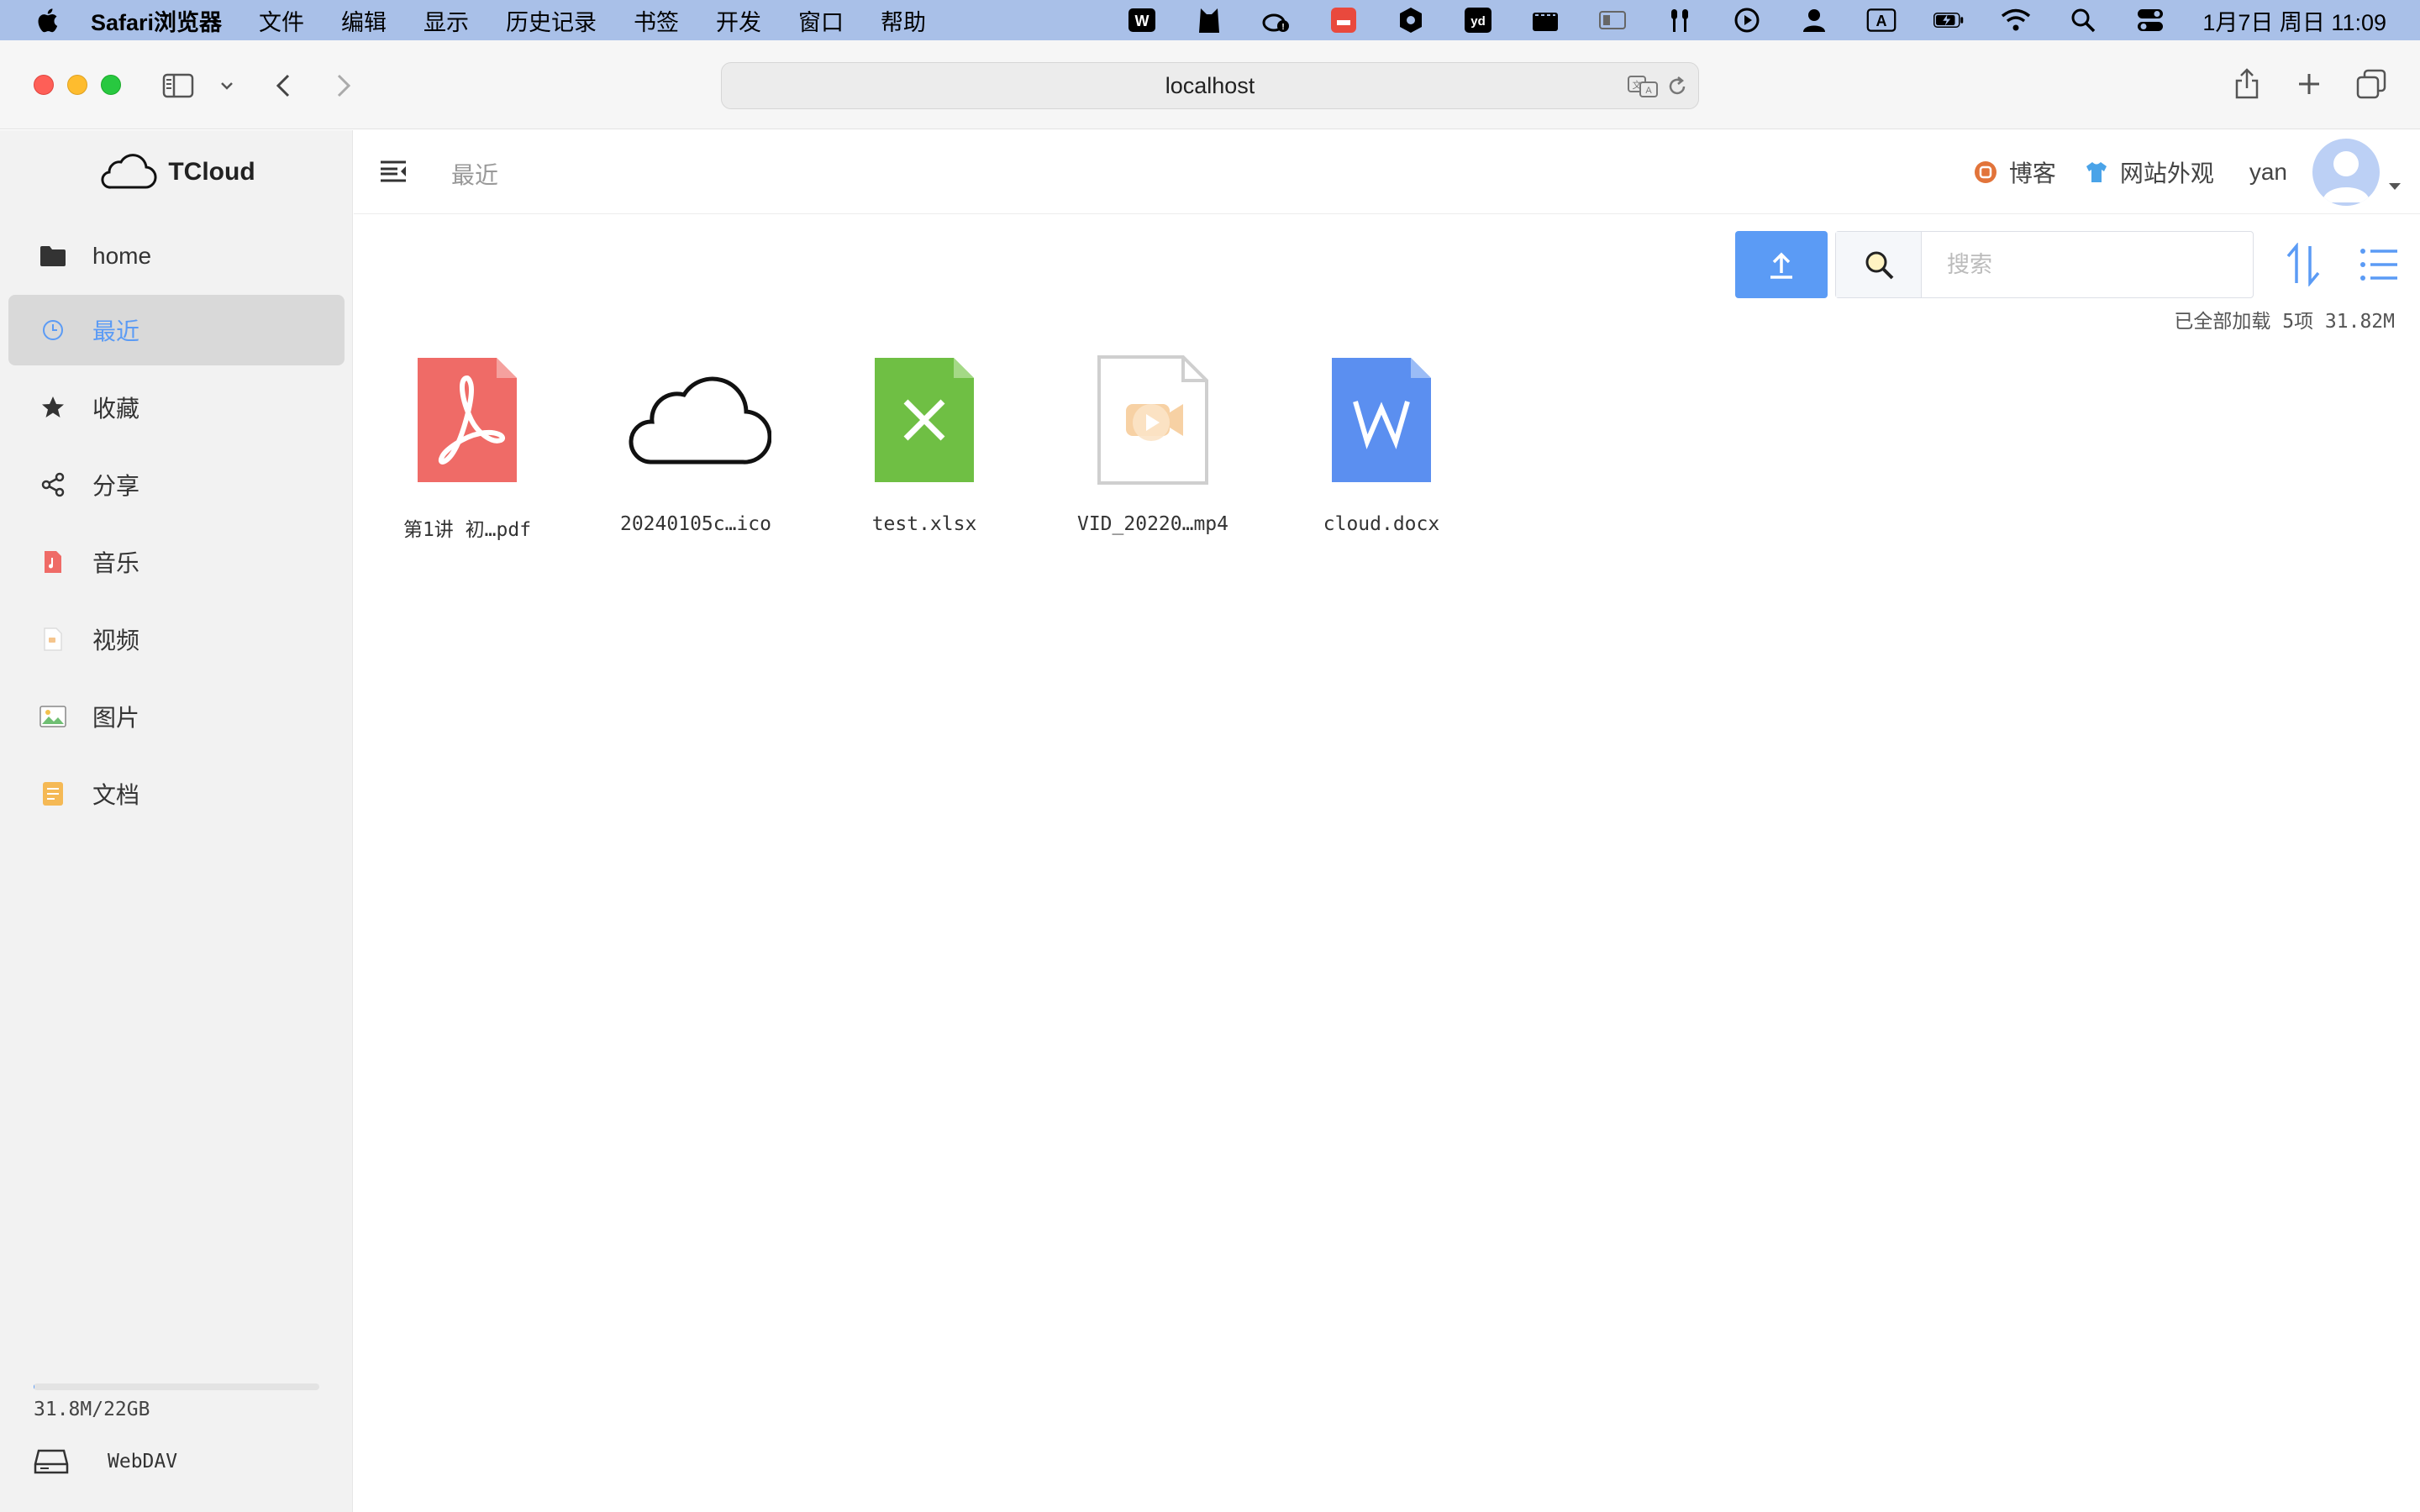 The width and height of the screenshot is (2420, 1512). Describe the element at coordinates (1381, 524) in the screenshot. I see `file-name: cloud.docx` at that location.